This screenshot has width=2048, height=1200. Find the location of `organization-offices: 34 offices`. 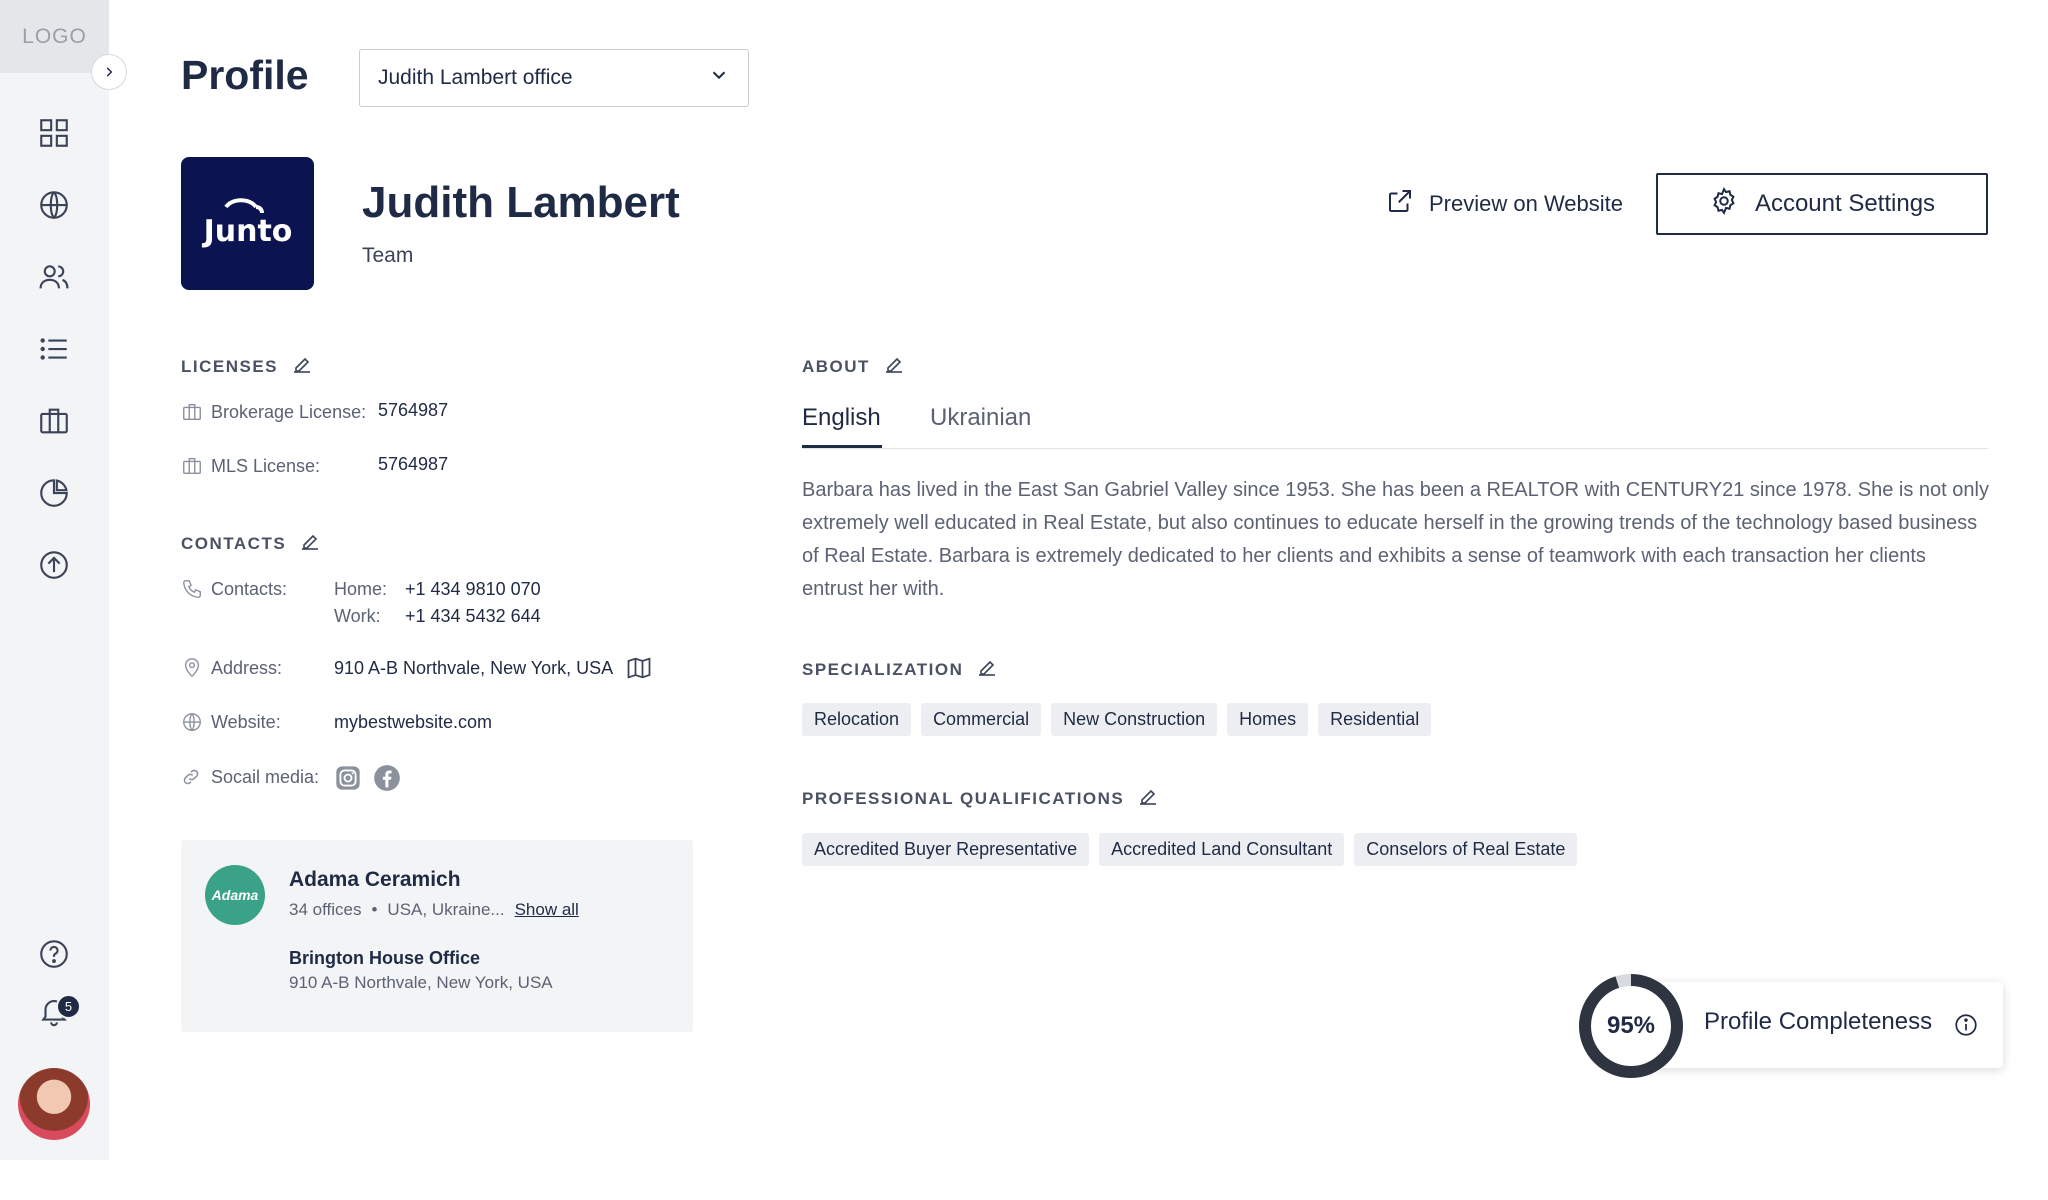

organization-offices: 34 offices is located at coordinates (325, 909).